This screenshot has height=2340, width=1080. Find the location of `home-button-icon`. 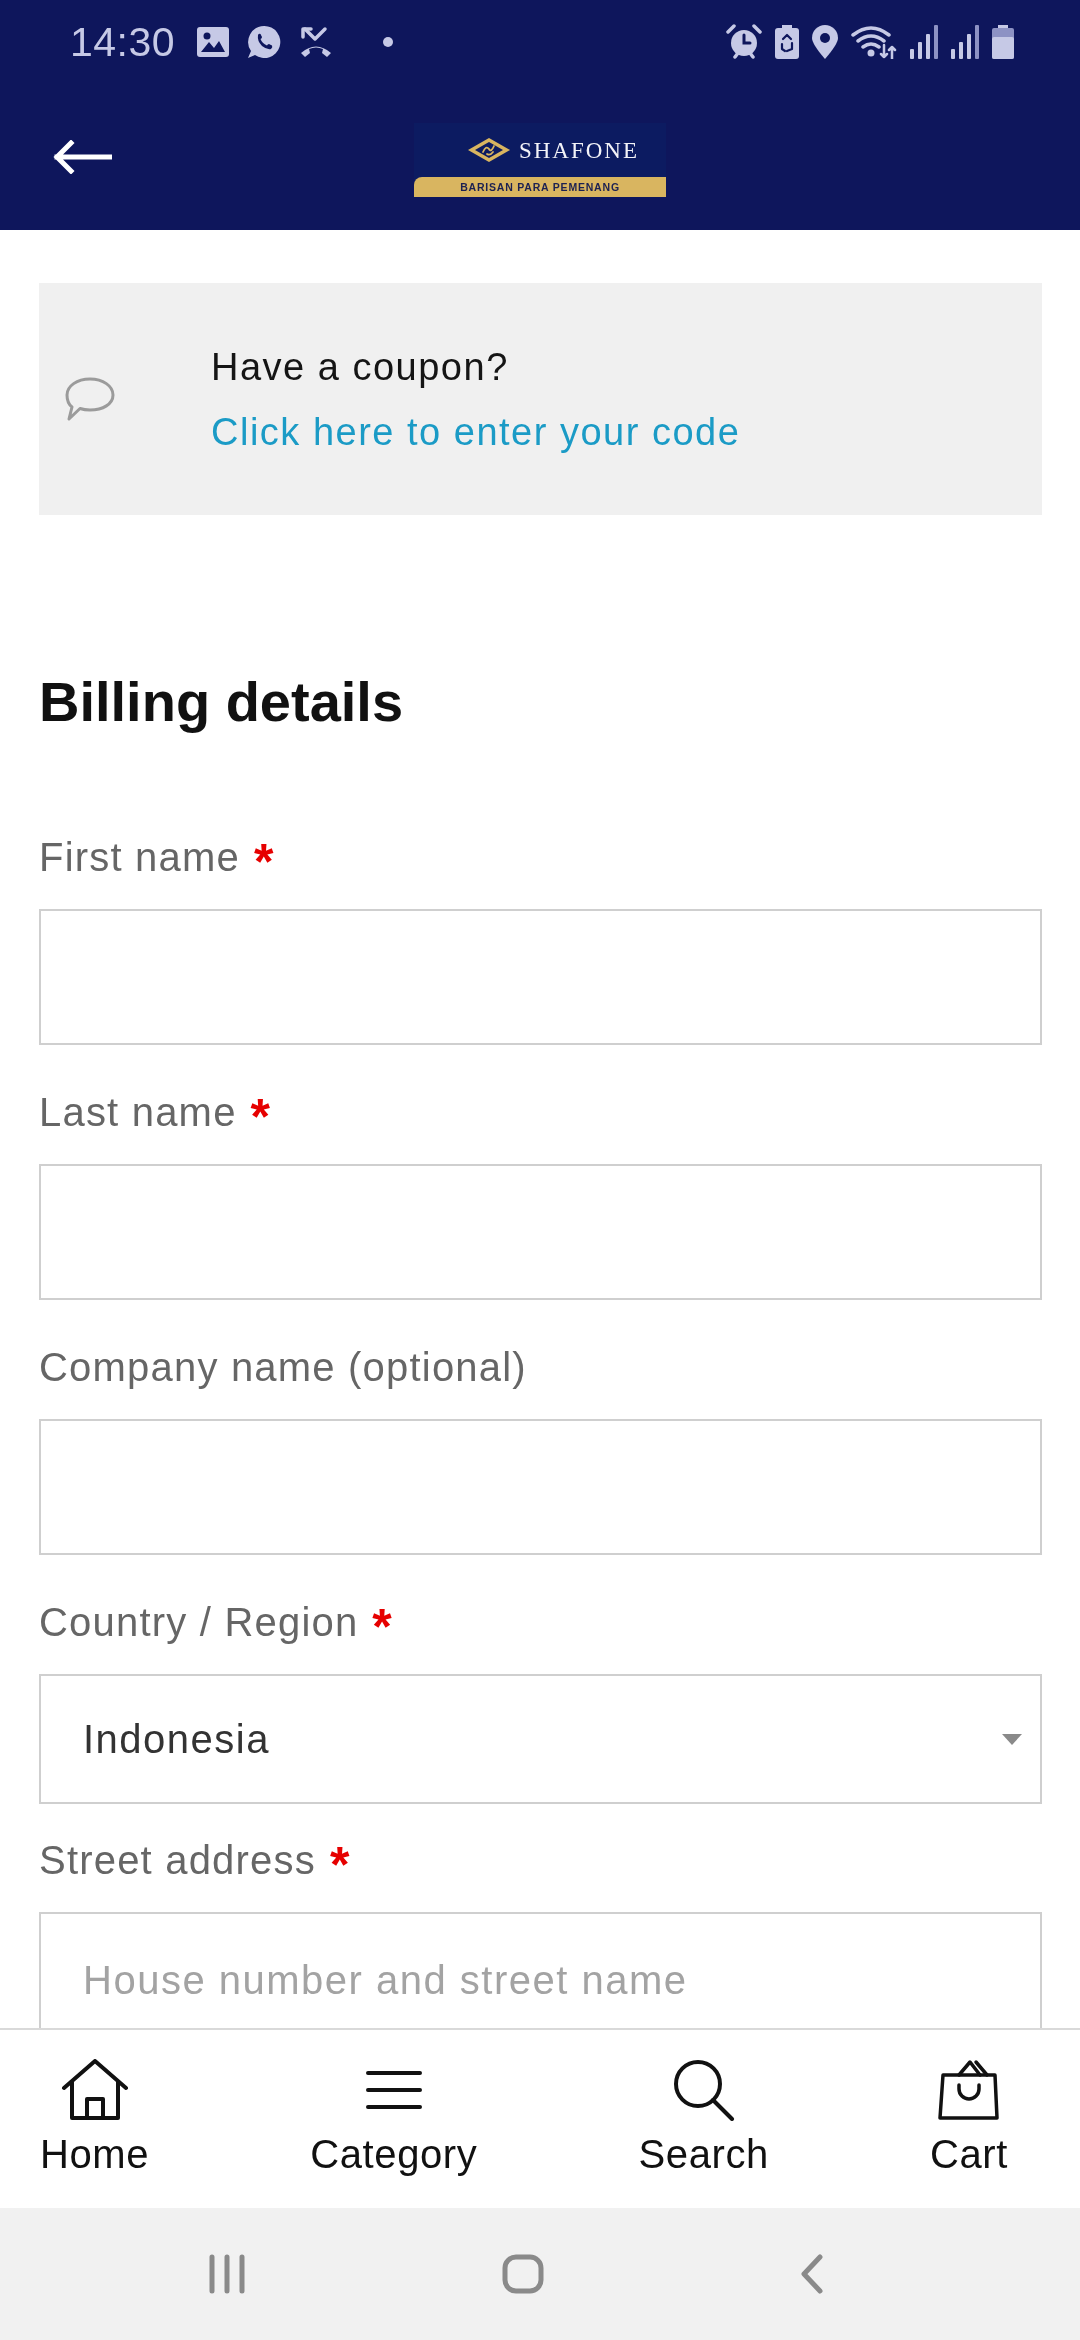

home-button-icon is located at coordinates (523, 2274).